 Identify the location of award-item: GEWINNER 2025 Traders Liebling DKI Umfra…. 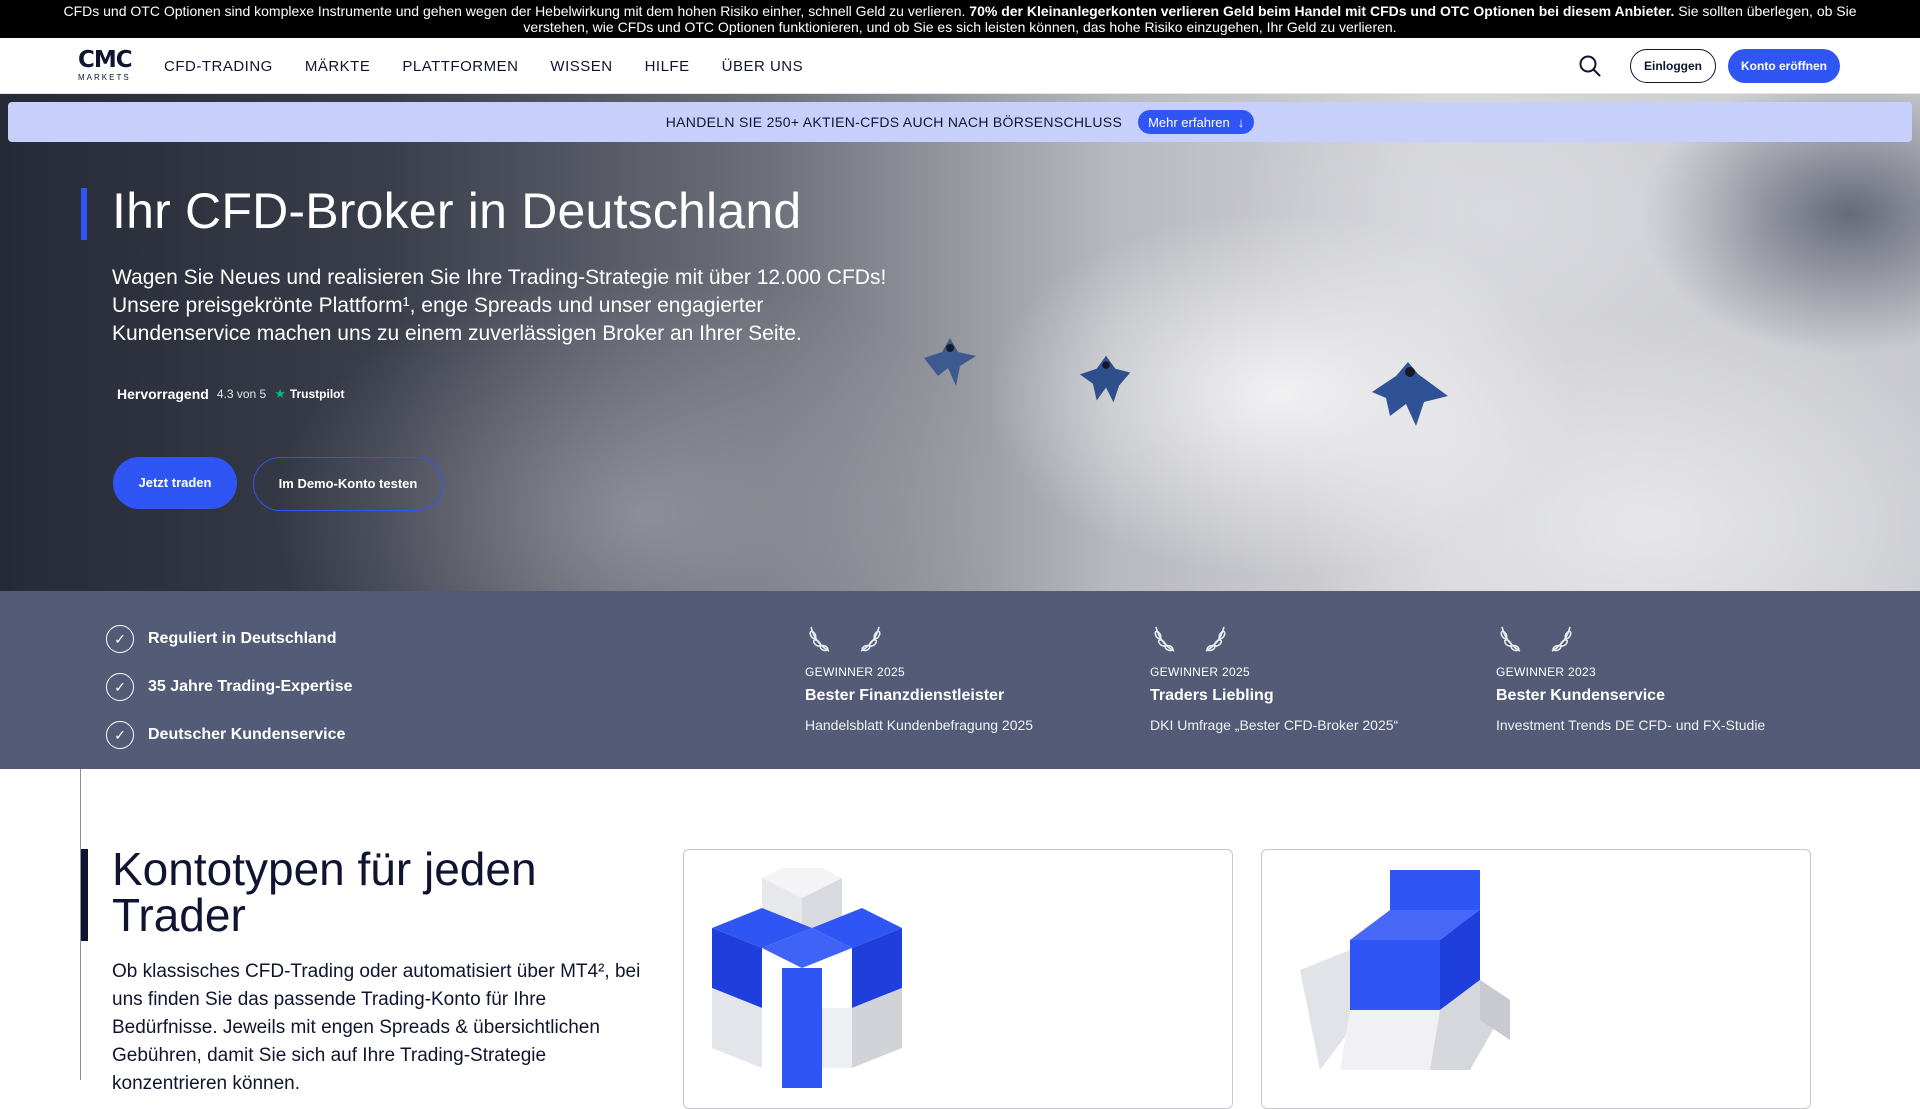
(1310, 678).